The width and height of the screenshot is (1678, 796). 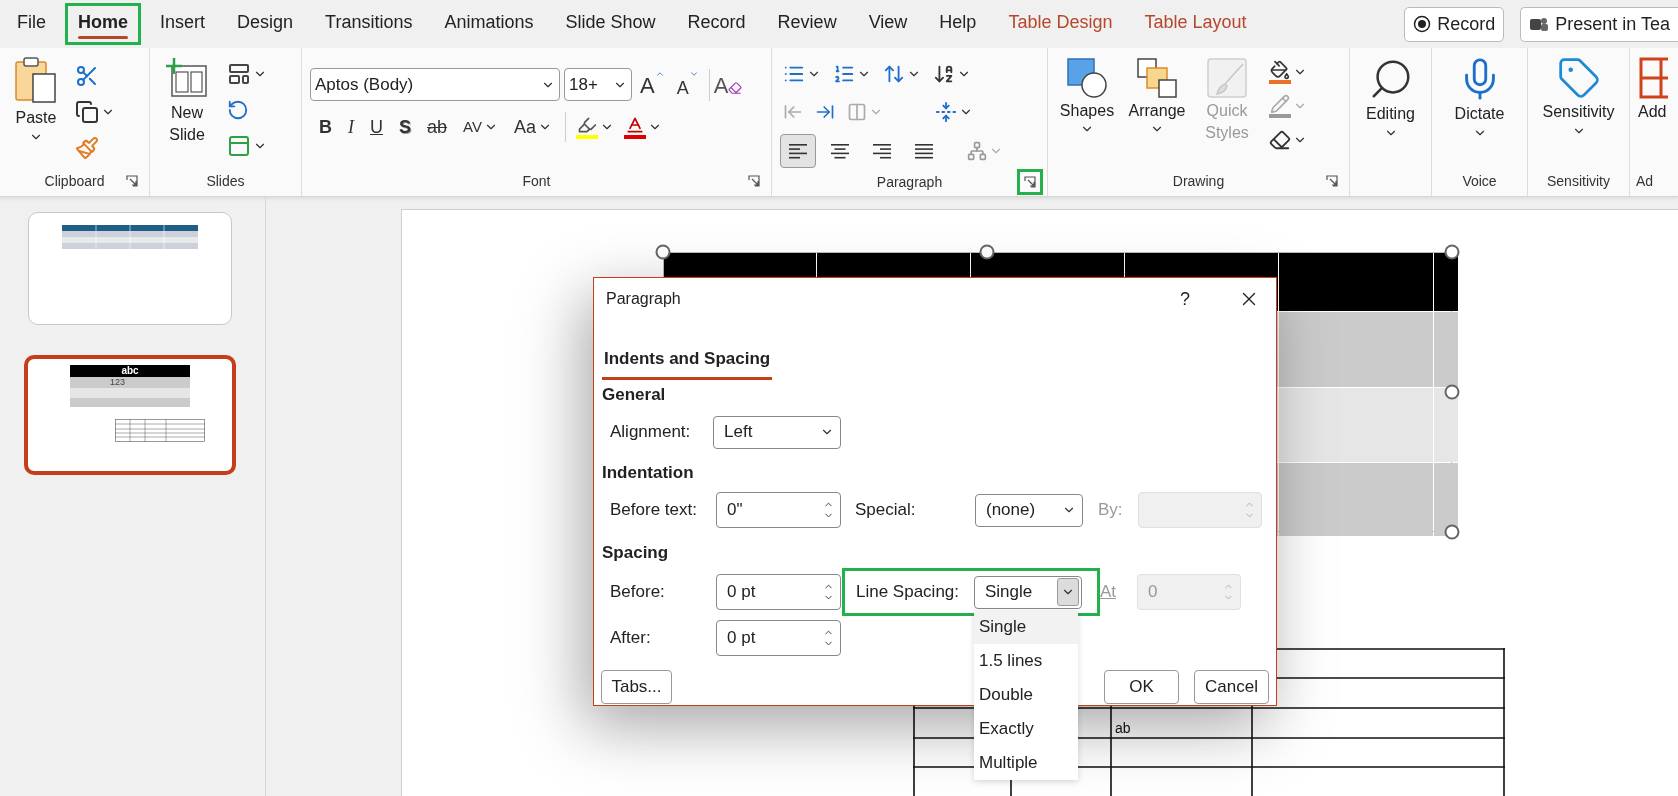 What do you see at coordinates (857, 112) in the screenshot?
I see `columns-icon` at bounding box center [857, 112].